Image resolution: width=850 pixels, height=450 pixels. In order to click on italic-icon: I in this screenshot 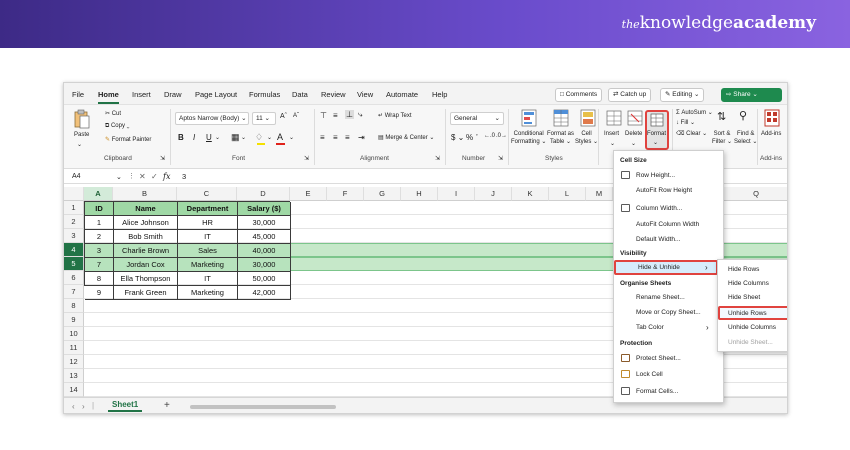, I will do `click(194, 137)`.